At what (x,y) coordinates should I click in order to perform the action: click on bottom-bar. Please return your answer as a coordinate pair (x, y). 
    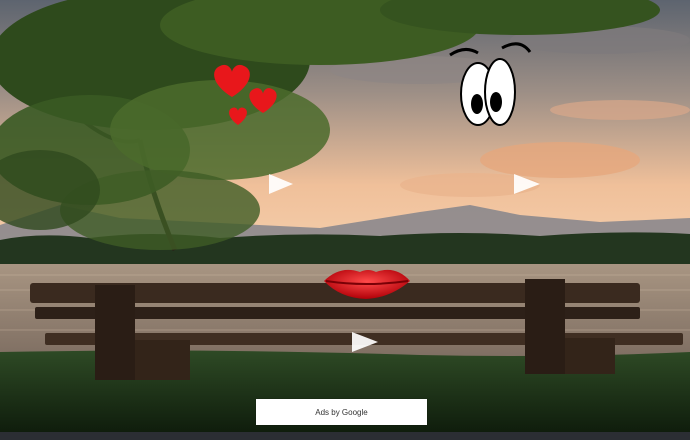
    Looking at the image, I should click on (345, 436).